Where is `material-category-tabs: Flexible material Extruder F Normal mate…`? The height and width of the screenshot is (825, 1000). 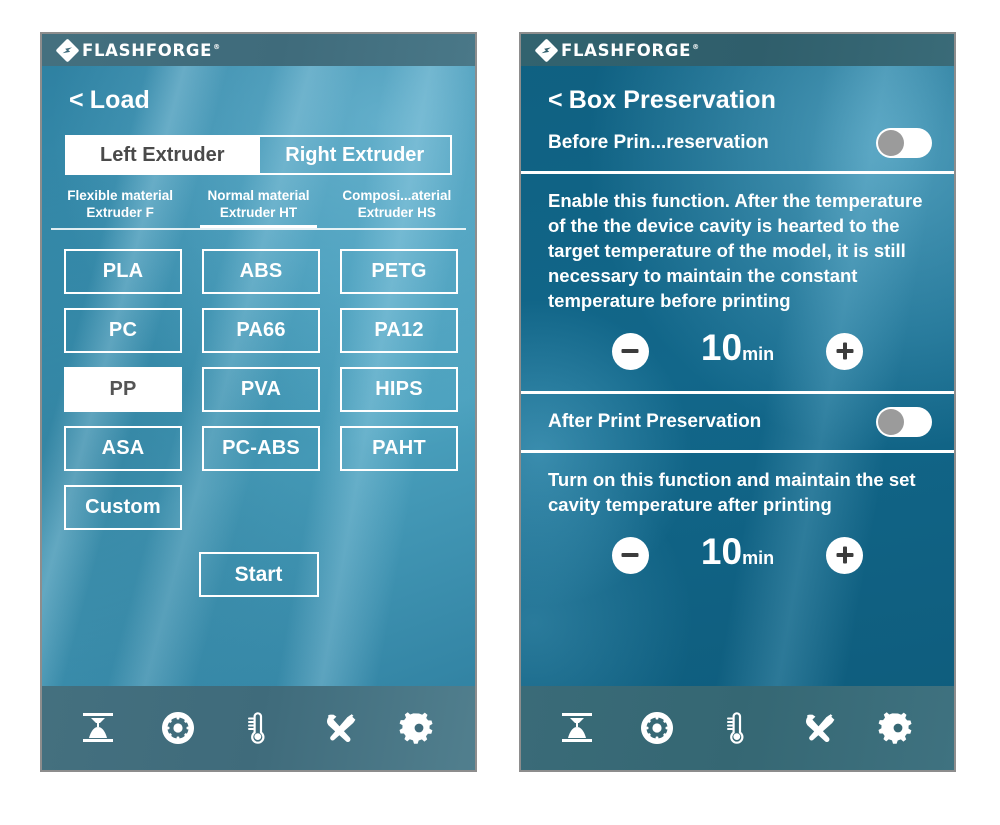 material-category-tabs: Flexible material Extruder F Normal mate… is located at coordinates (258, 207).